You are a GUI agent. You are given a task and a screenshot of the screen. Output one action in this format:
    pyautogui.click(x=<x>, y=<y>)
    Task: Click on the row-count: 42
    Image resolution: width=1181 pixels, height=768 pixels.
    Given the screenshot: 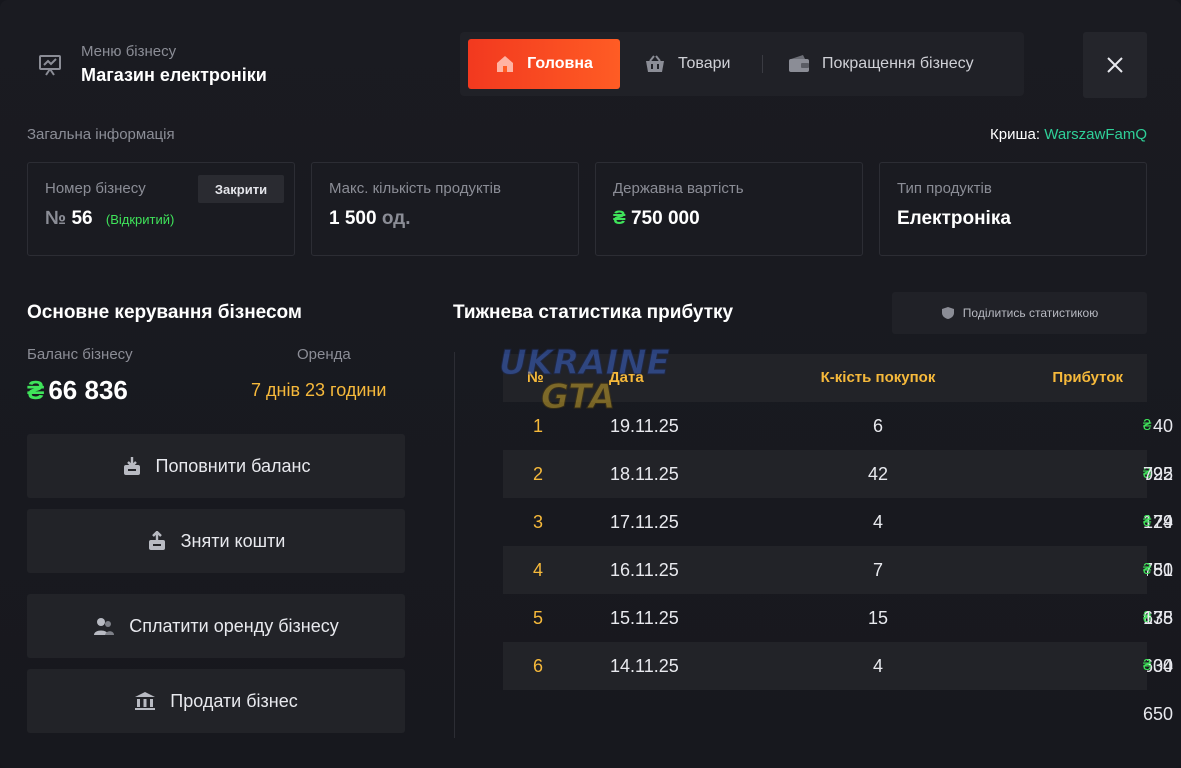 What is the action you would take?
    pyautogui.click(x=878, y=474)
    